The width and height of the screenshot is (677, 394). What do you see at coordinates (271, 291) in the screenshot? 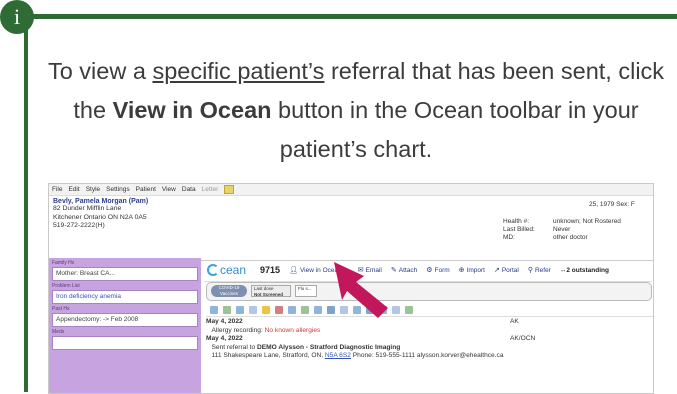
I see `last-dose-badge: Last dose Not Screened` at bounding box center [271, 291].